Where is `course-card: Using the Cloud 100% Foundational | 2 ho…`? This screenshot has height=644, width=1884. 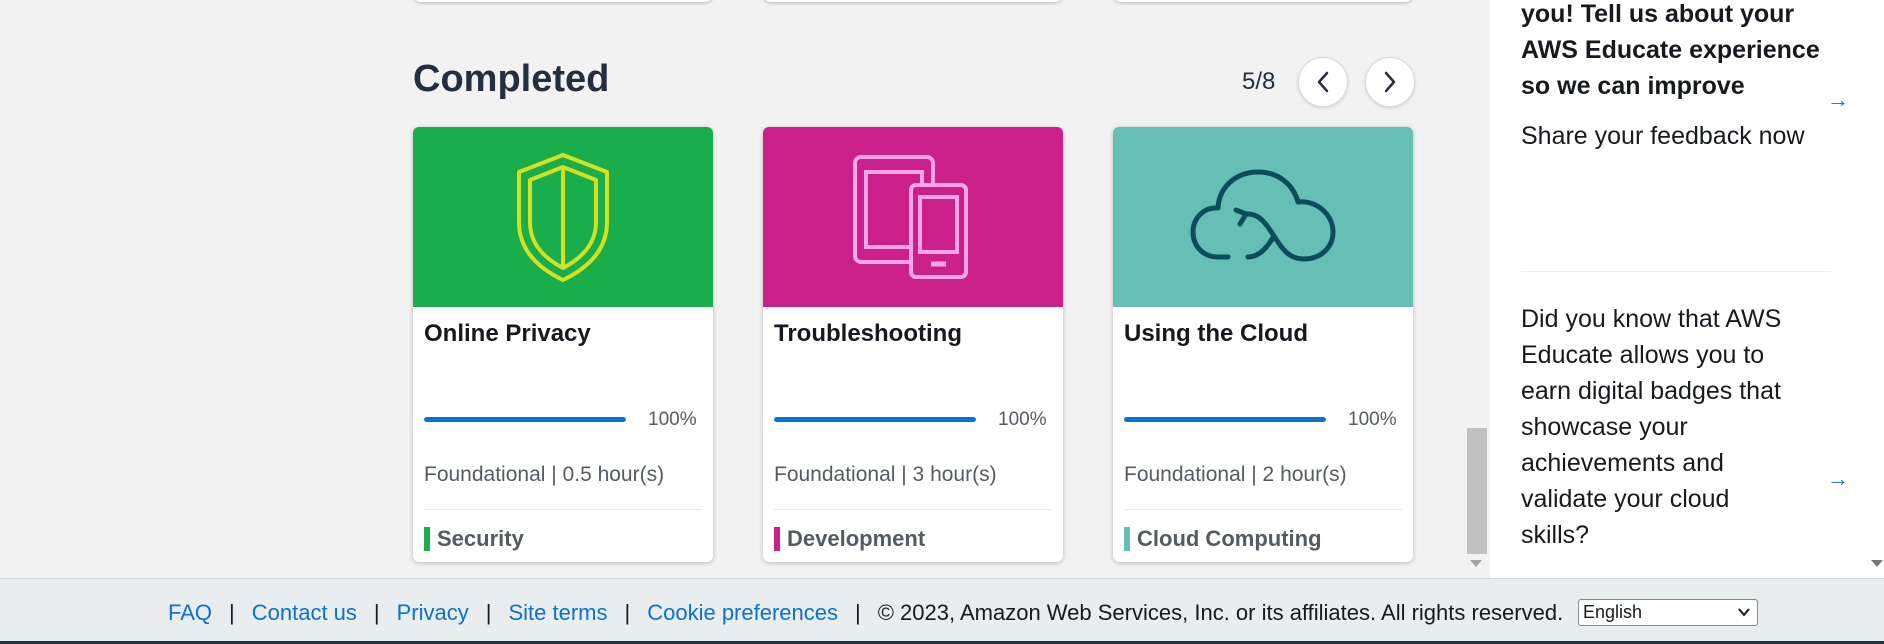
course-card: Using the Cloud 100% Foundational | 2 ho… is located at coordinates (1263, 344).